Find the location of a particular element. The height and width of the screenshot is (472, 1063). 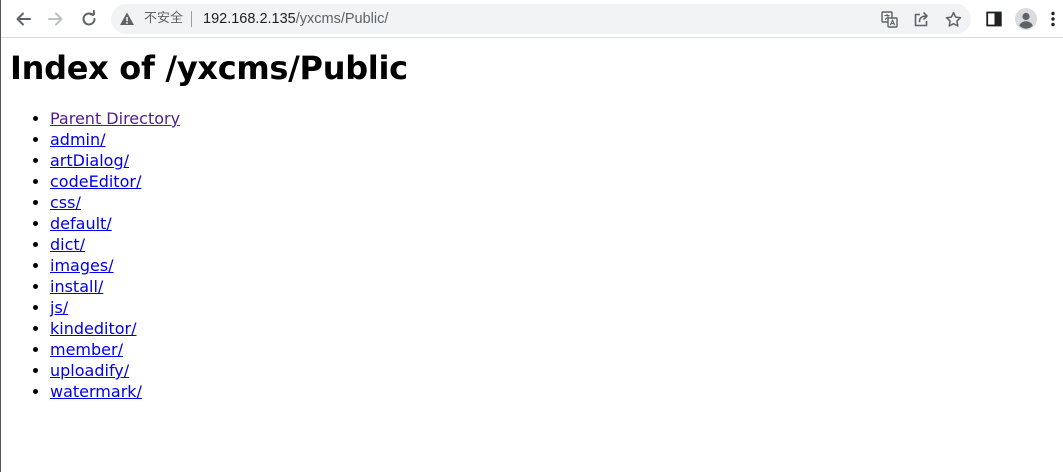

directory-link-install: install/ is located at coordinates (76, 286).